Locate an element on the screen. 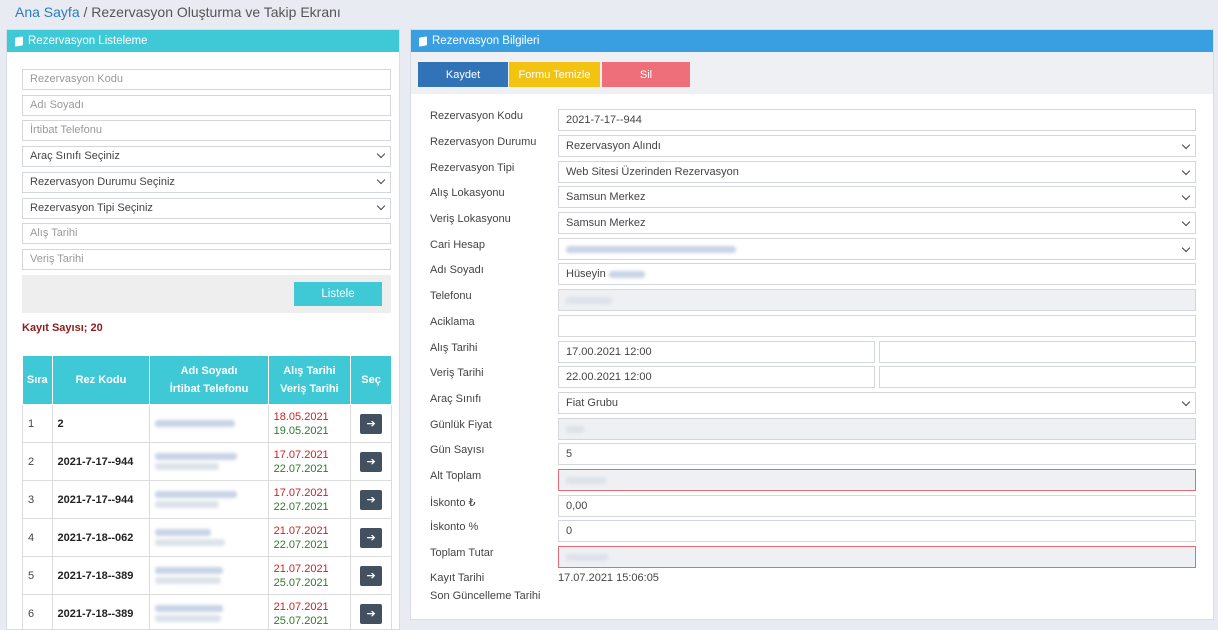 The image size is (1218, 630). pickup-date-input: 17.00.2021 12:00 is located at coordinates (716, 352).